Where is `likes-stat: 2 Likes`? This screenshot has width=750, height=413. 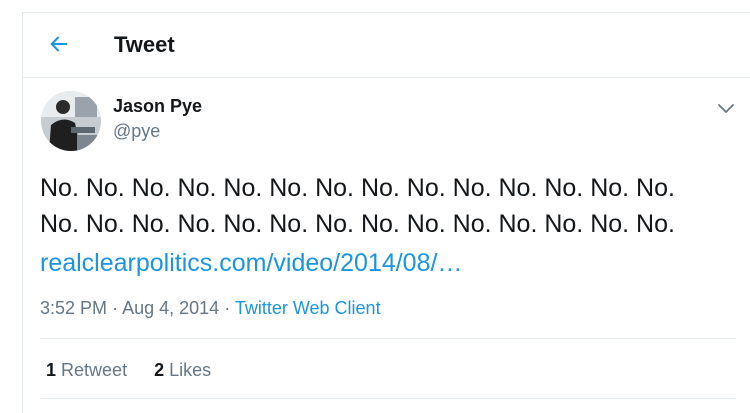 likes-stat: 2 Likes is located at coordinates (182, 370).